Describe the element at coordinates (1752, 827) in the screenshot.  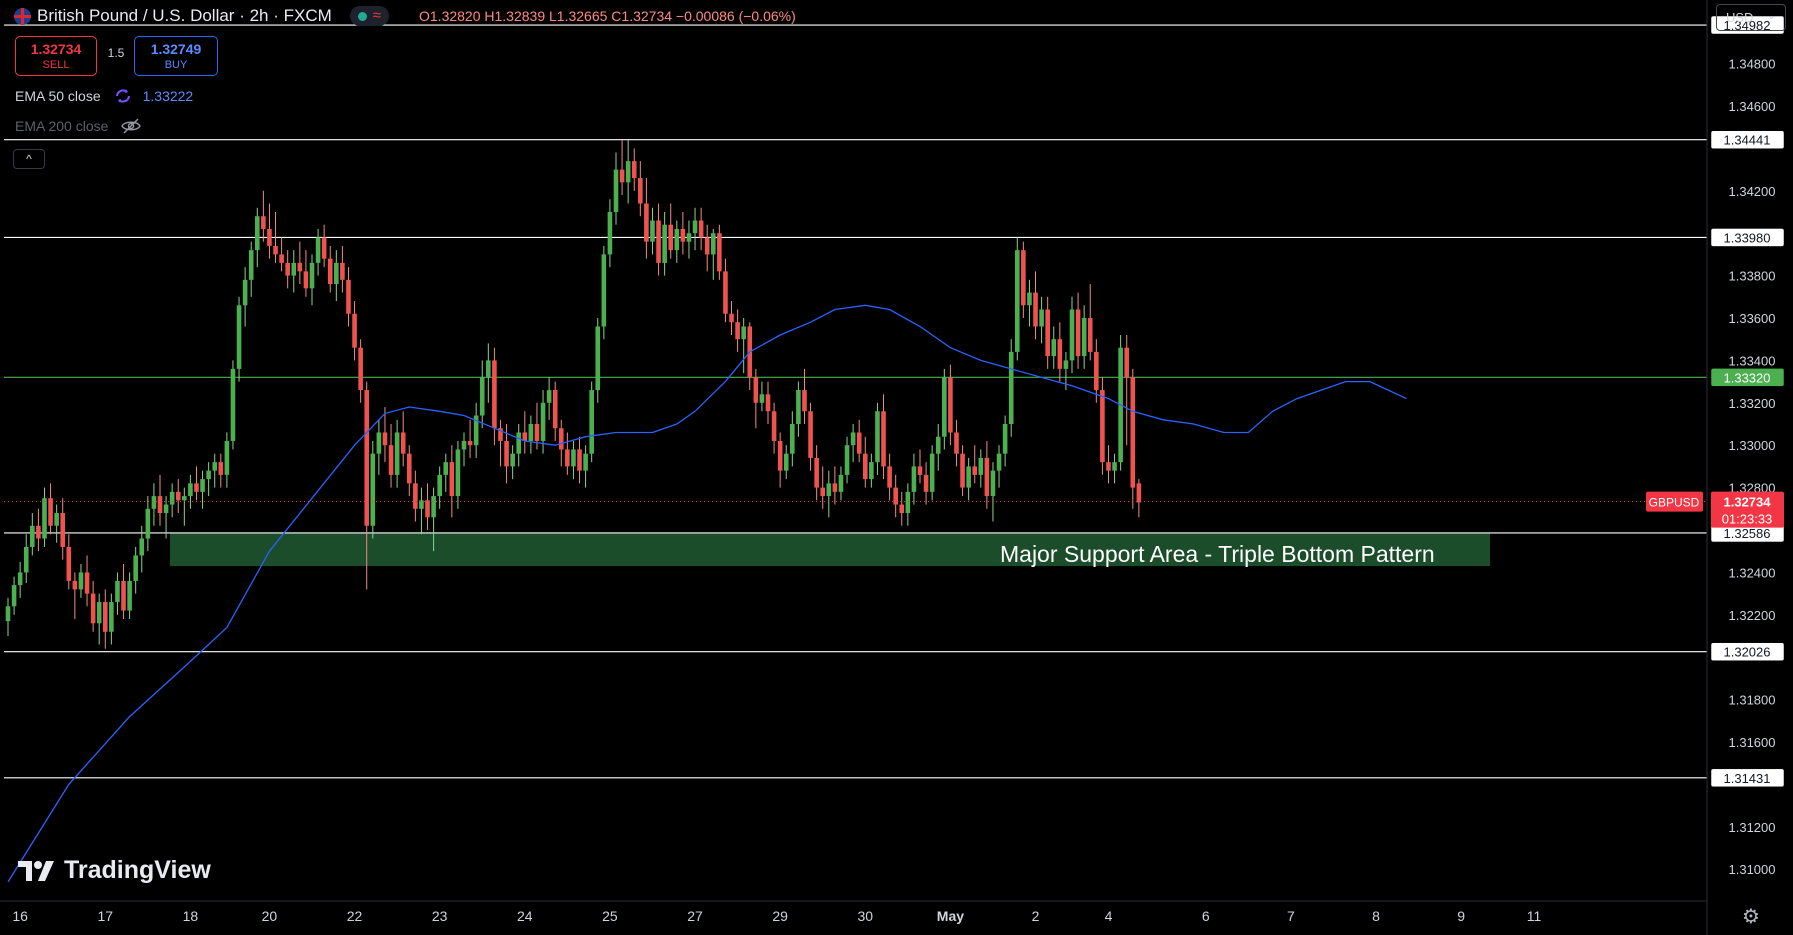
I see `price-tick-label: 1.31200` at that location.